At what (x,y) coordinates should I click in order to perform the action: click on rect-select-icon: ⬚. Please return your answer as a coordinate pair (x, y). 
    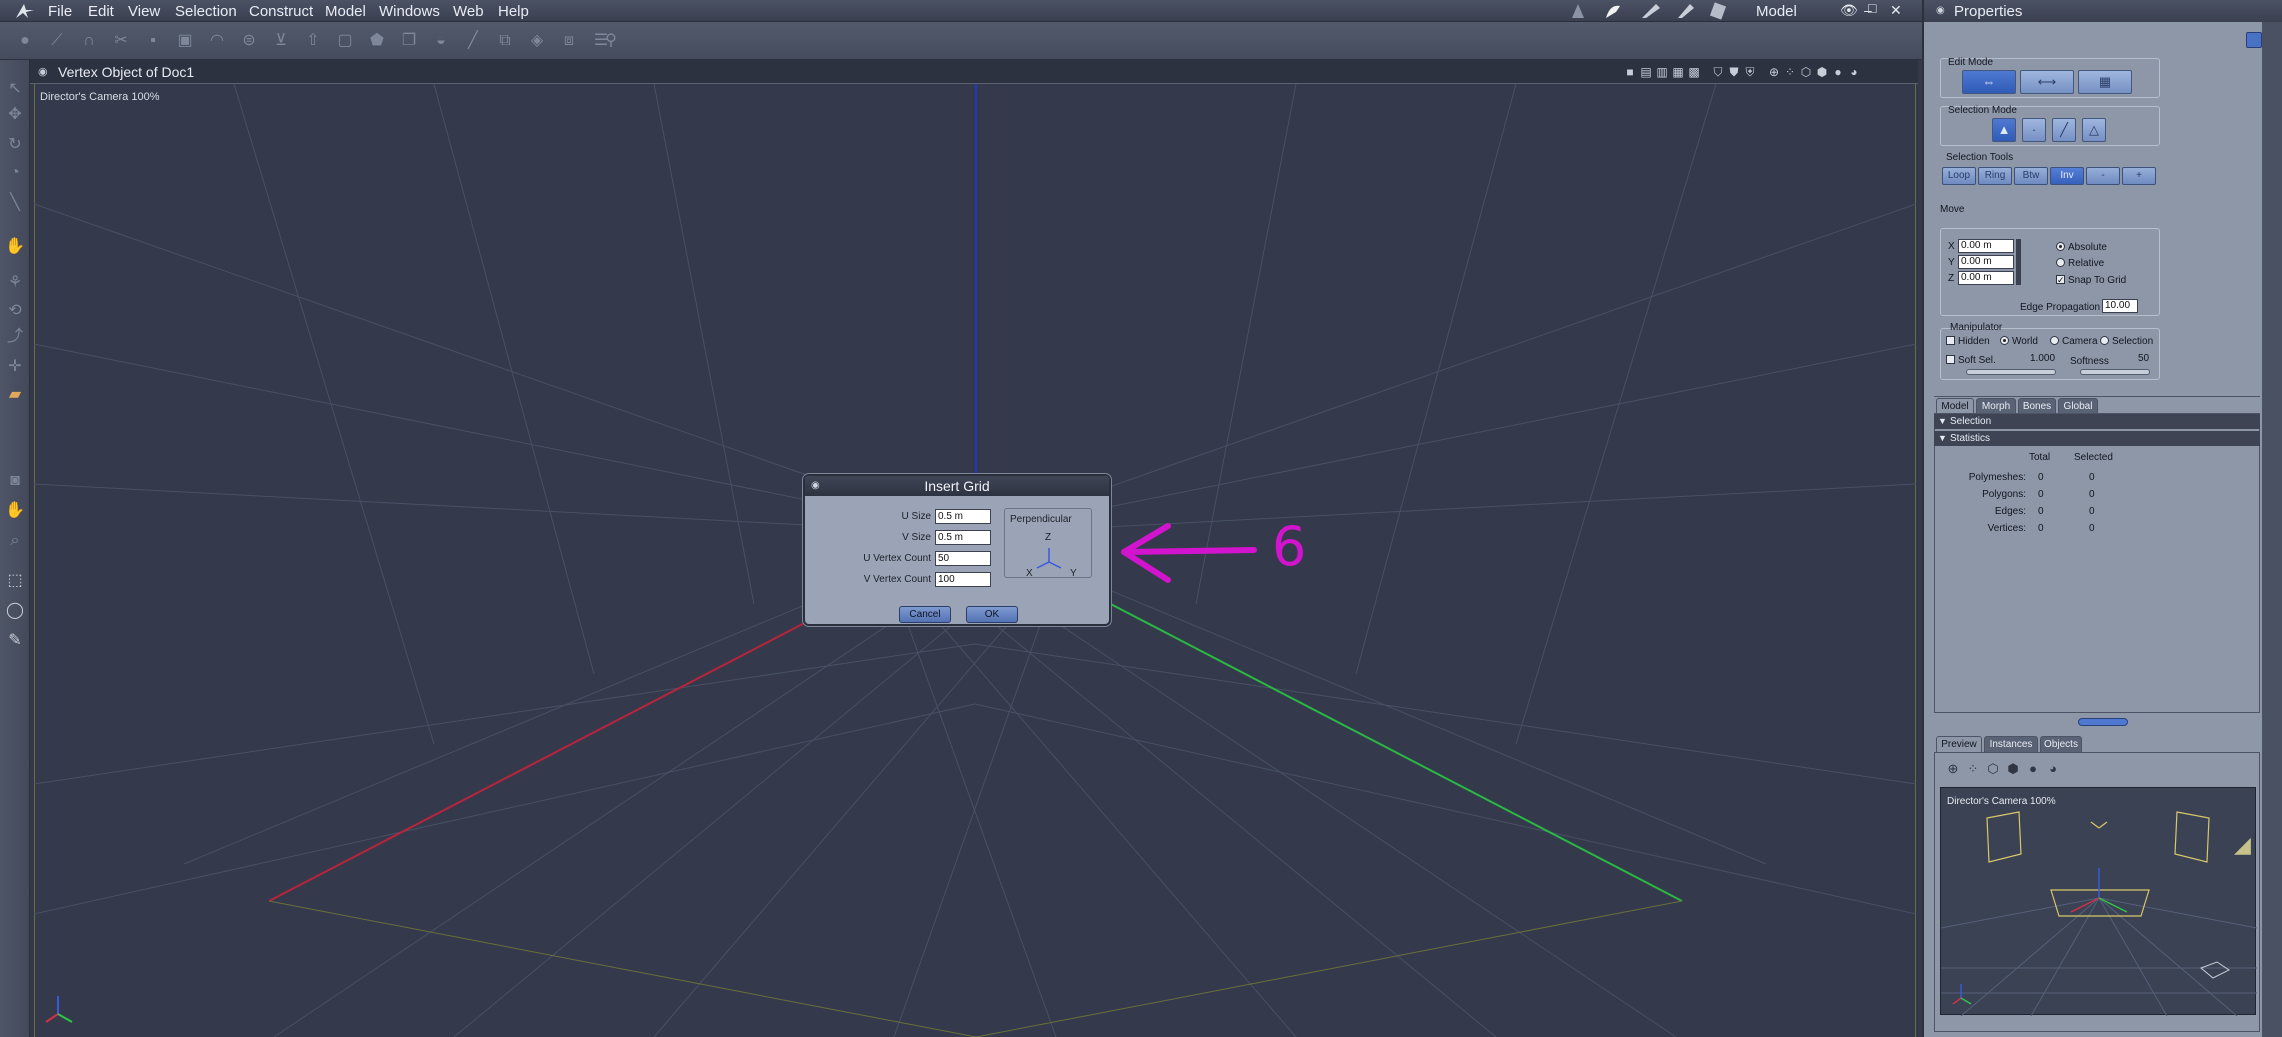
    Looking at the image, I should click on (15, 581).